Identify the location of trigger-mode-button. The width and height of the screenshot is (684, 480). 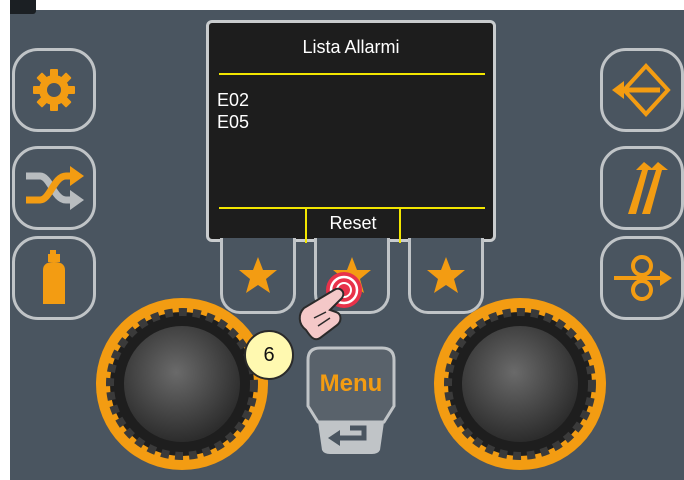
(642, 188).